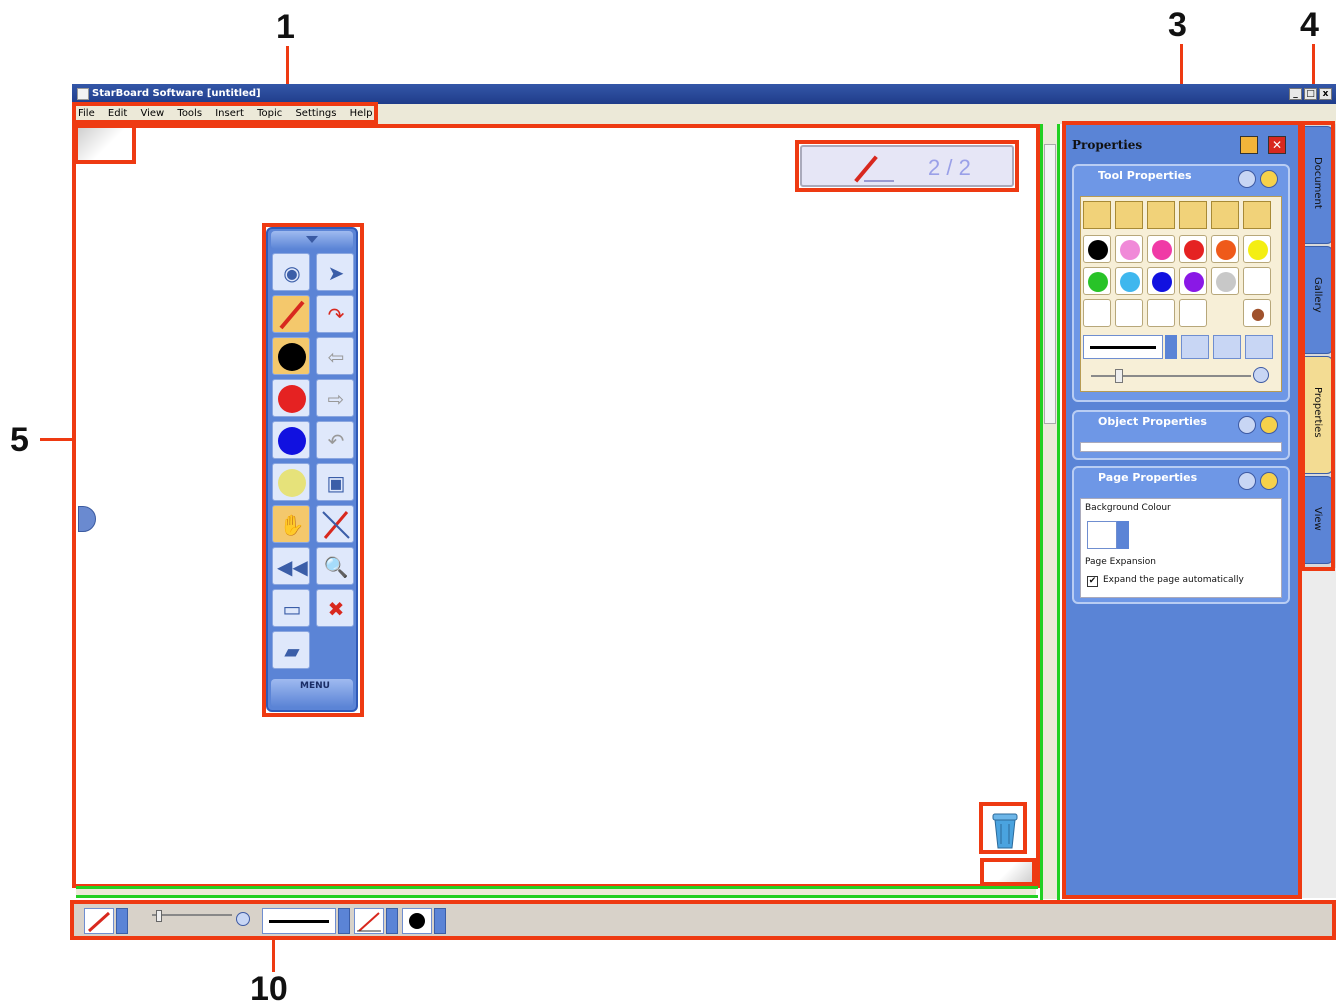  Describe the element at coordinates (1325, 94) in the screenshot. I see `close-window-button: x` at that location.